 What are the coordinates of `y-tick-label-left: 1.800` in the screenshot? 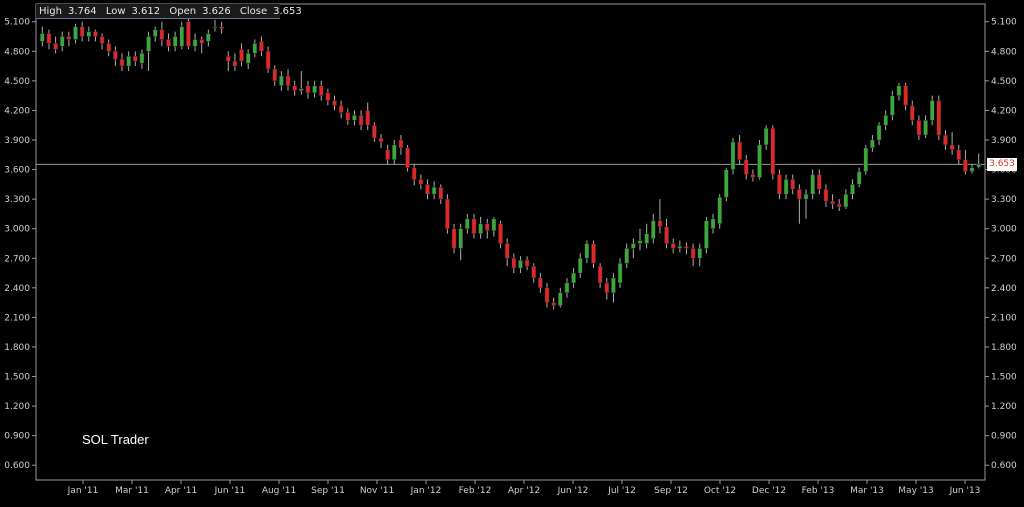 It's located at (17, 348).